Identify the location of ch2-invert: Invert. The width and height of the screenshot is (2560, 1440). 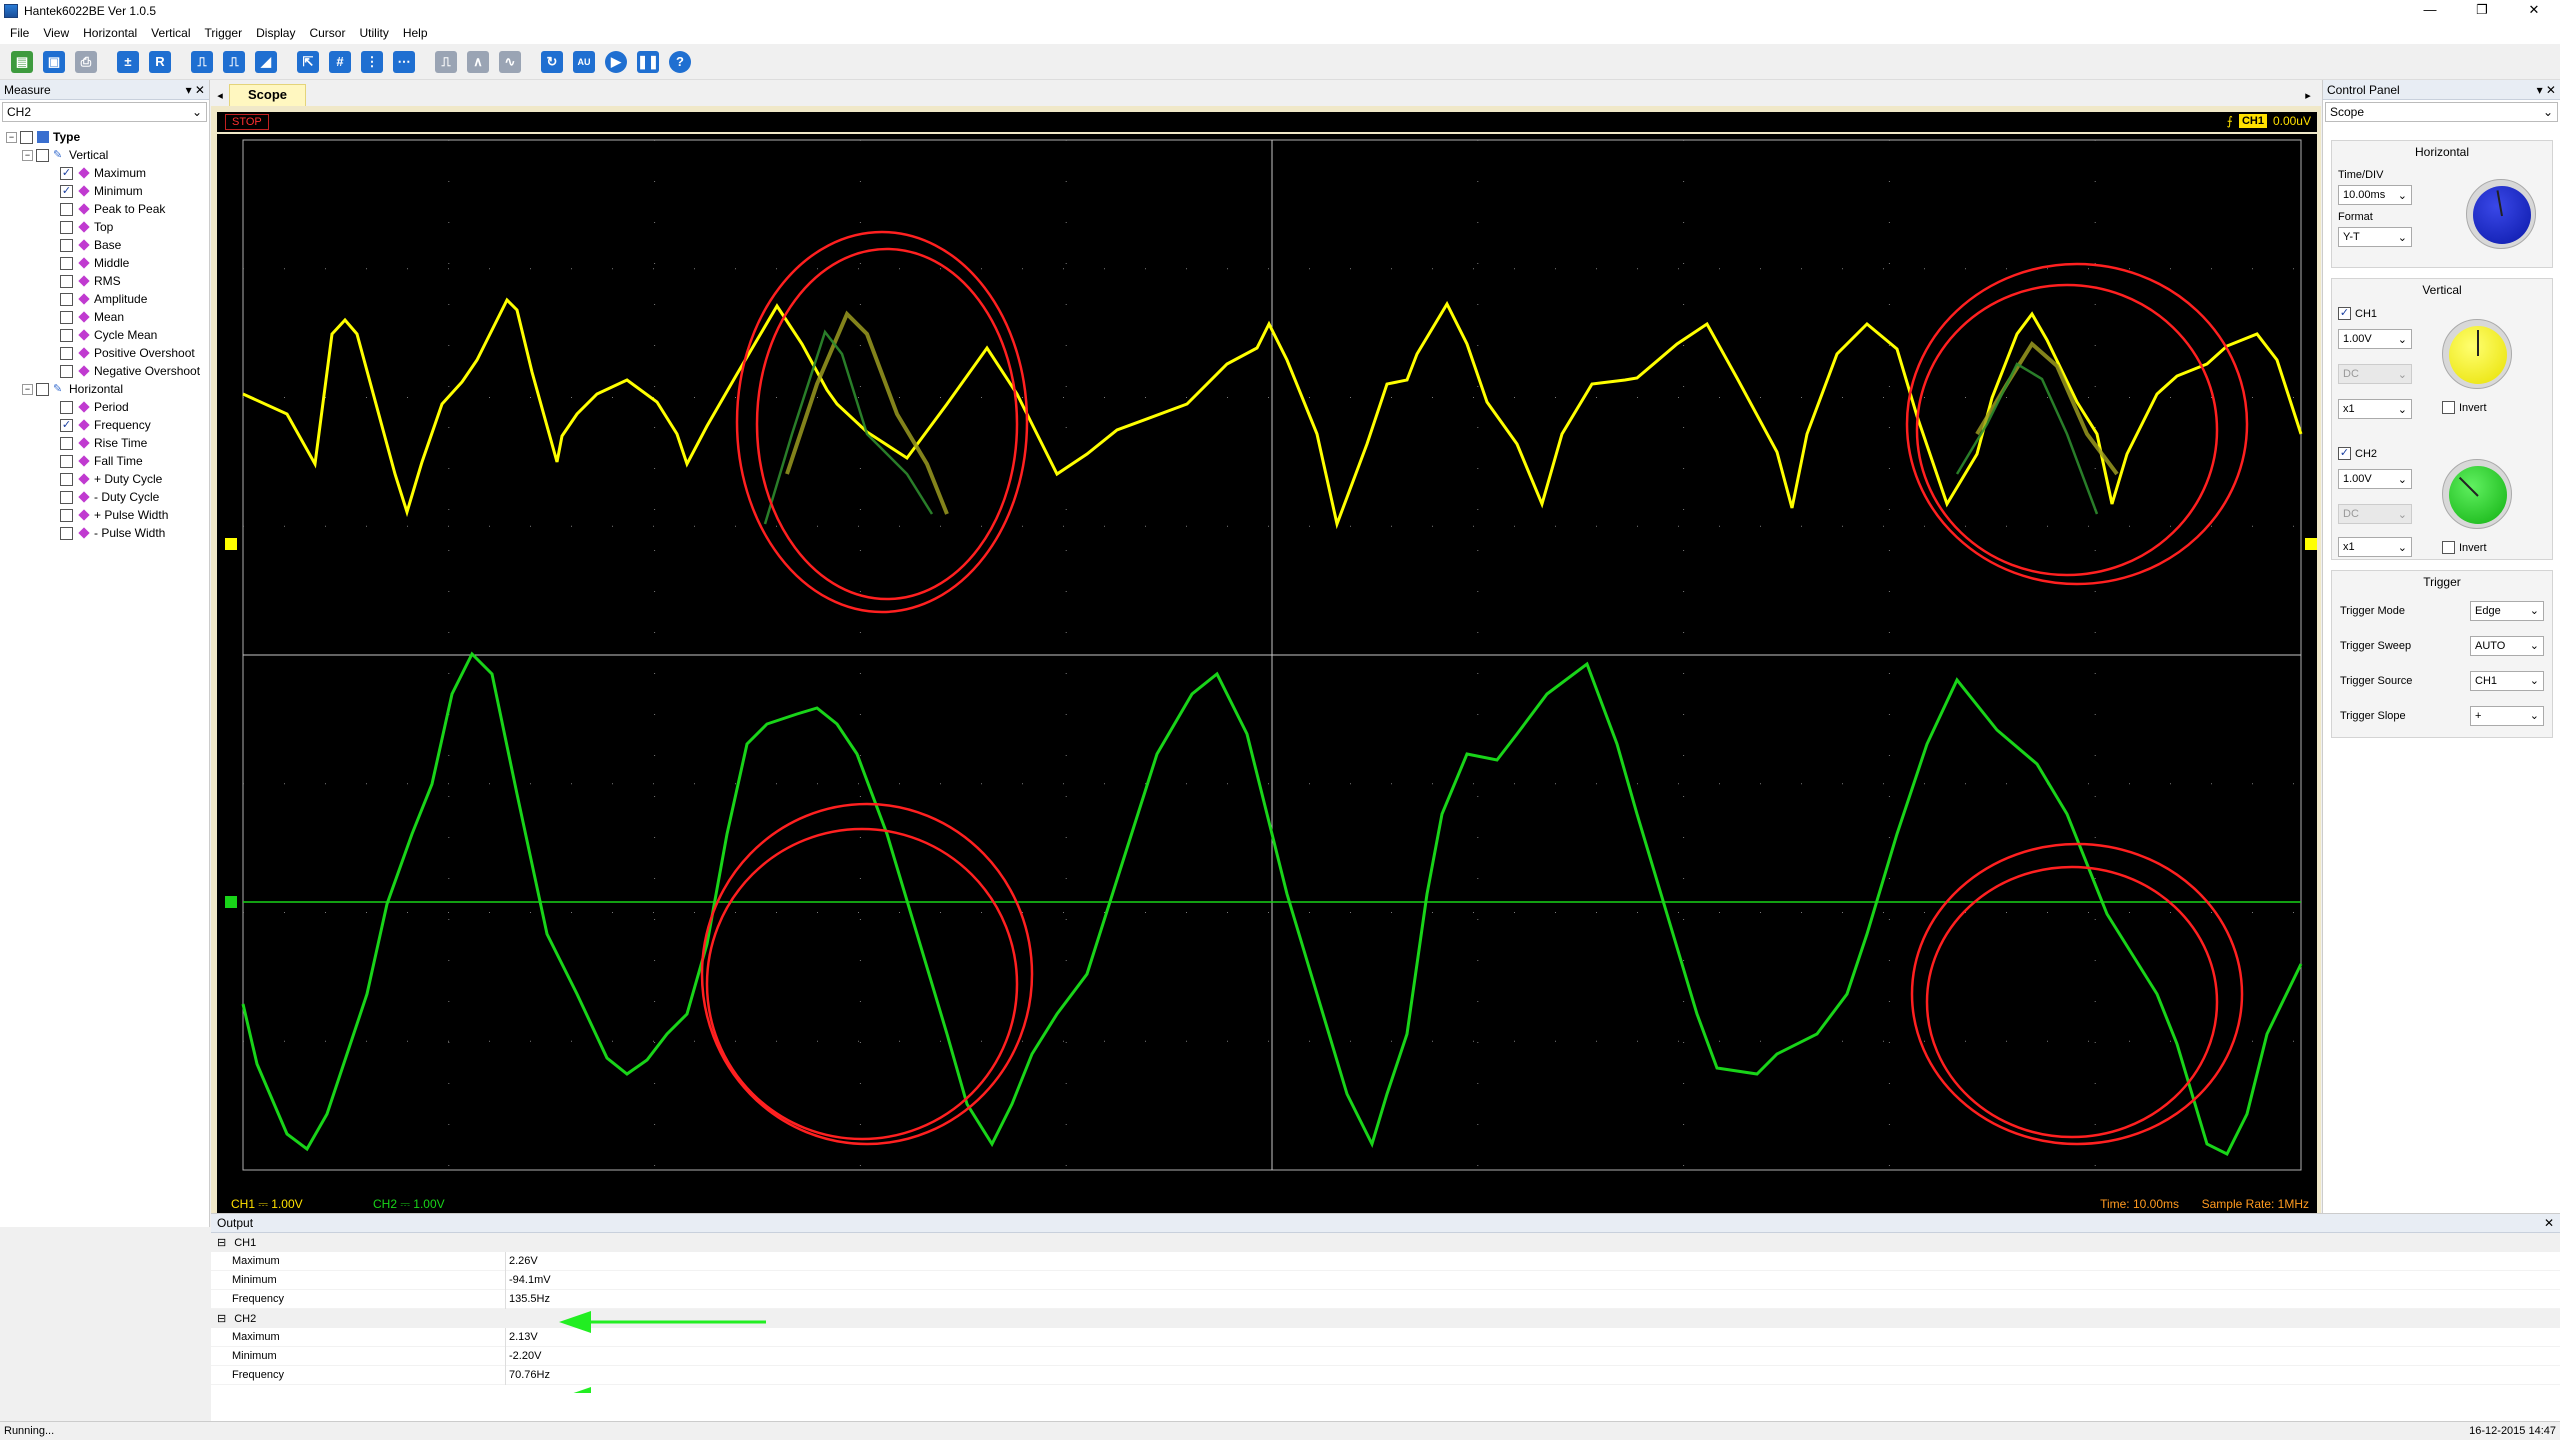
(2464, 547).